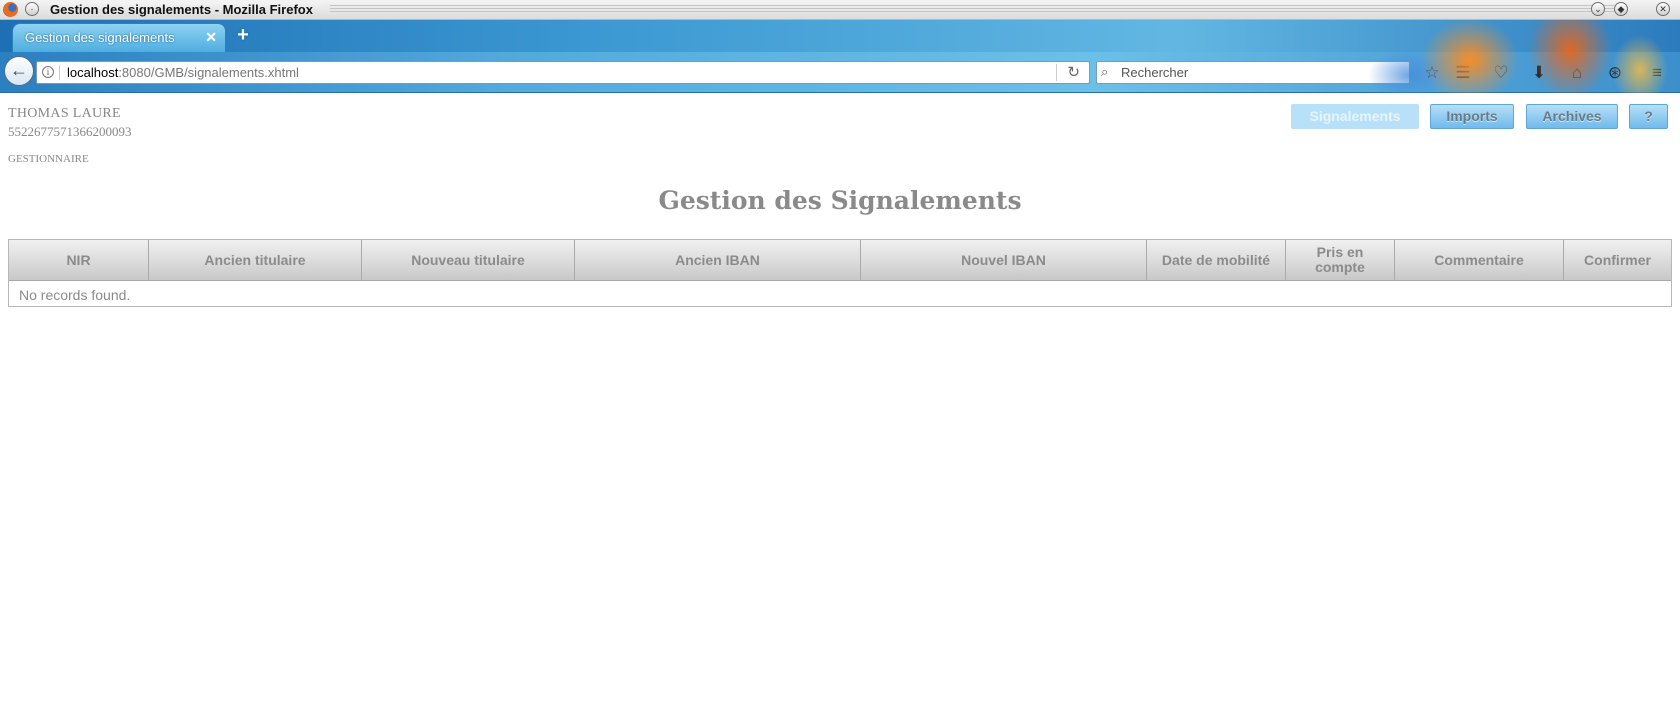 The width and height of the screenshot is (1680, 721). What do you see at coordinates (1056, 72) in the screenshot?
I see `reload-separator` at bounding box center [1056, 72].